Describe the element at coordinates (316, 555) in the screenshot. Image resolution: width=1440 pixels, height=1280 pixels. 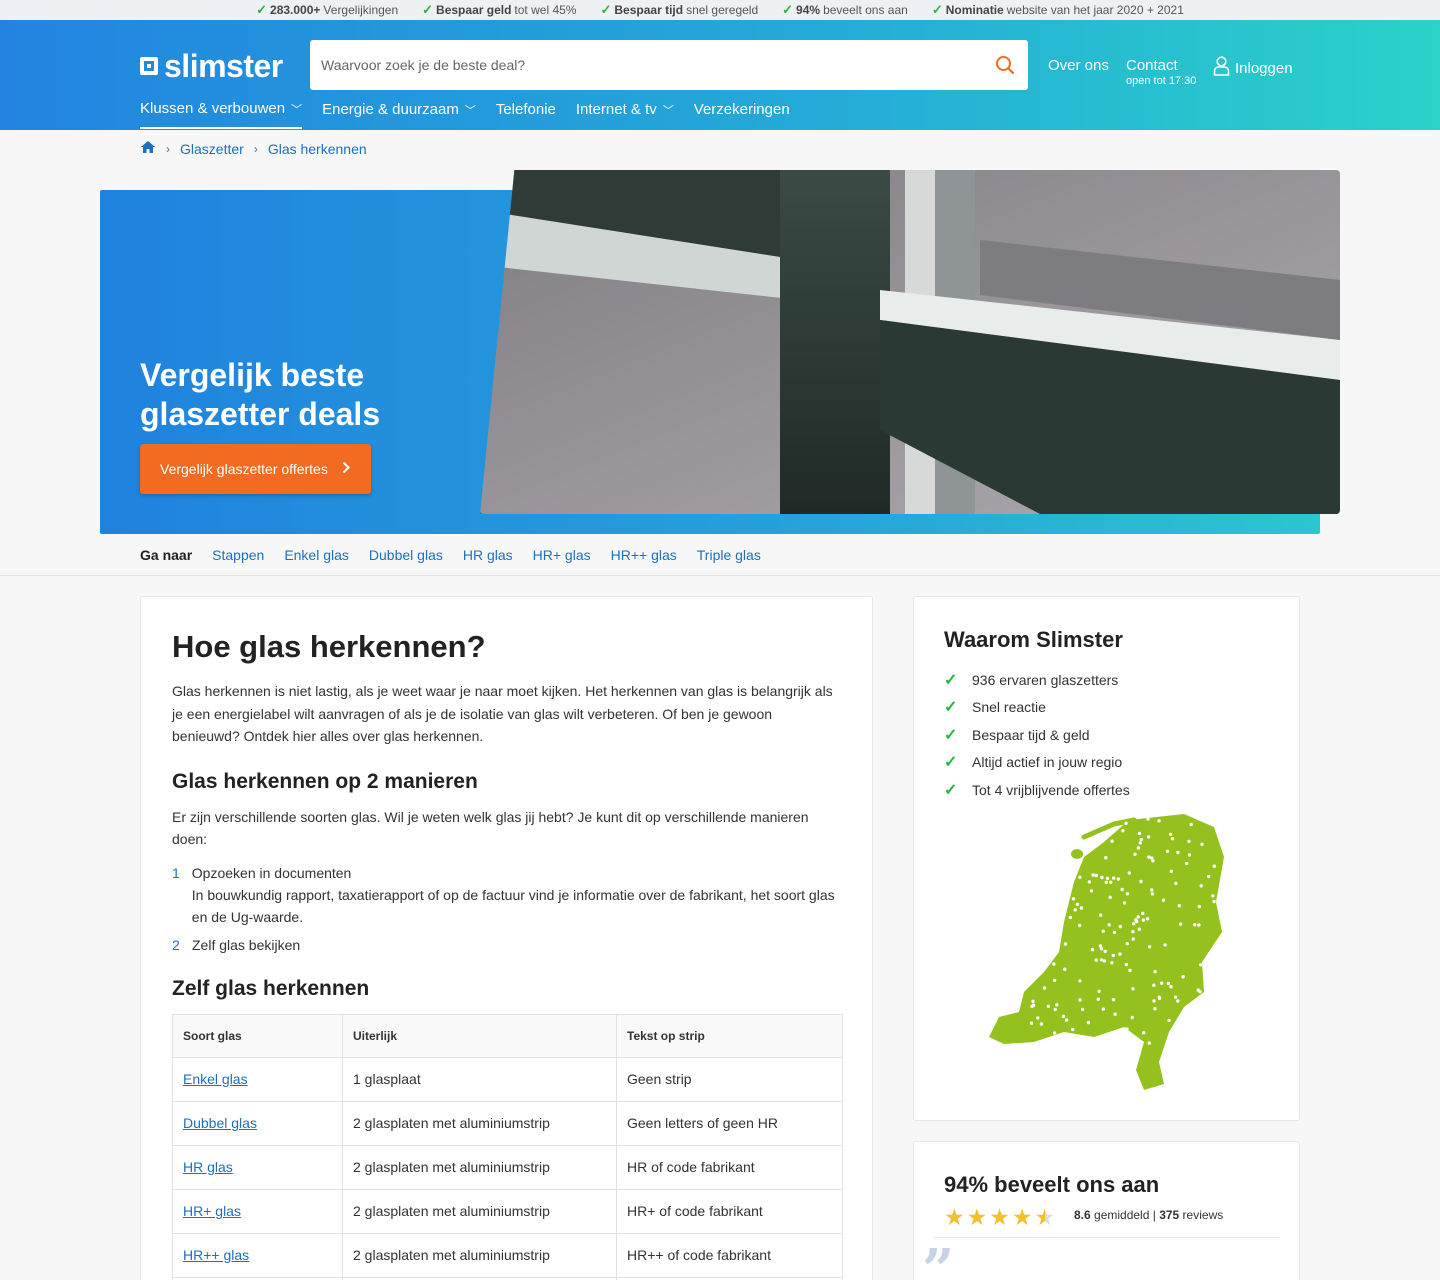
I see `goto-link-enkel-glas: Enkel glas` at that location.